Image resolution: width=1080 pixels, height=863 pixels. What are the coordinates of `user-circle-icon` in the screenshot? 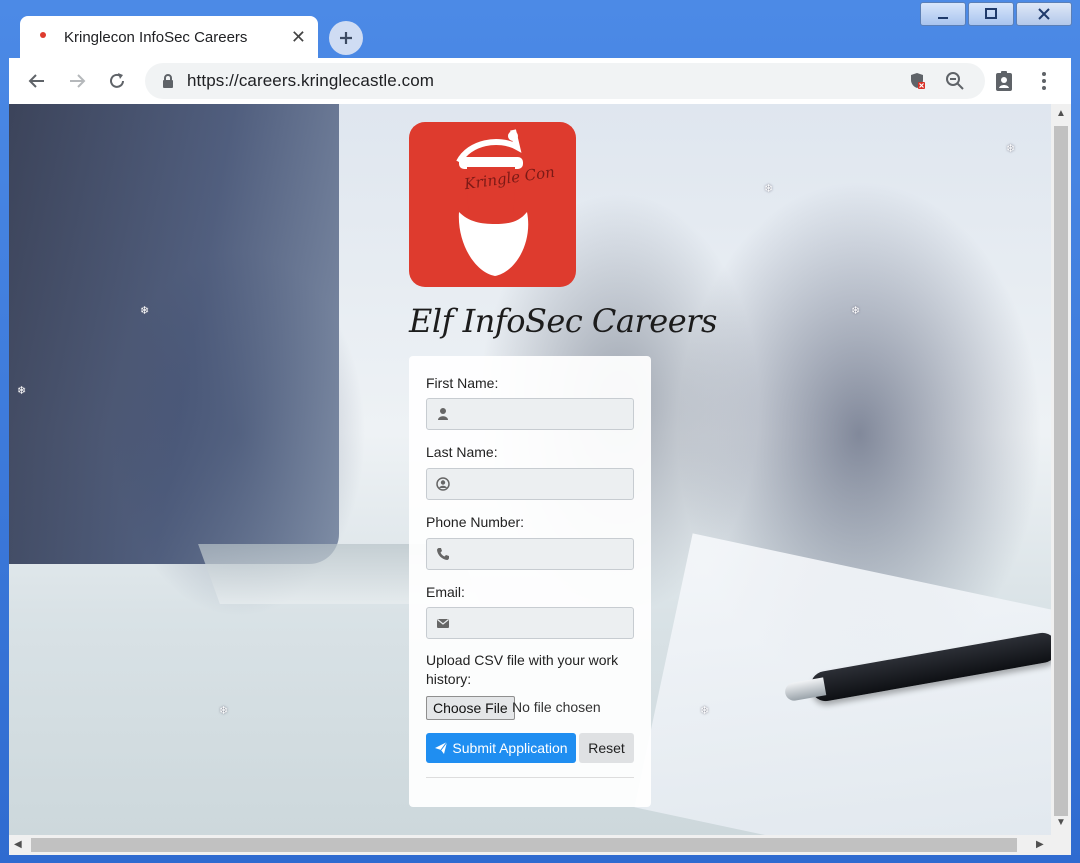 It's located at (443, 484).